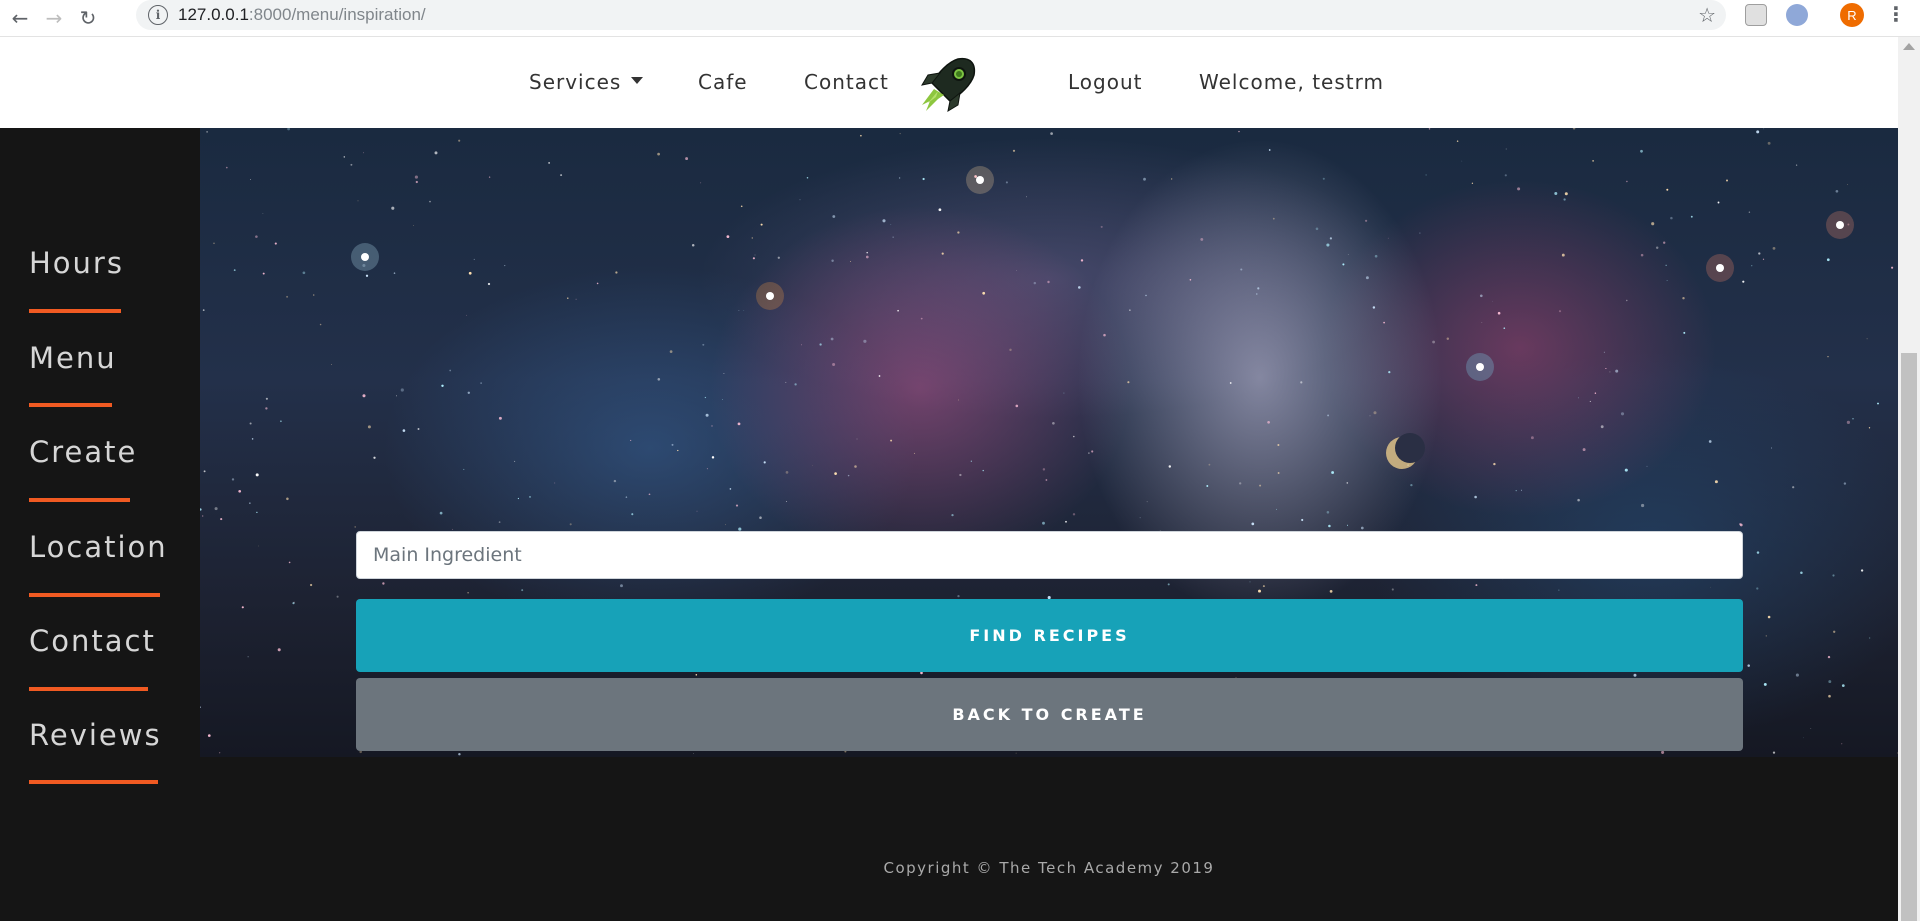  What do you see at coordinates (1049, 555) in the screenshot?
I see `main-ingredient-input` at bounding box center [1049, 555].